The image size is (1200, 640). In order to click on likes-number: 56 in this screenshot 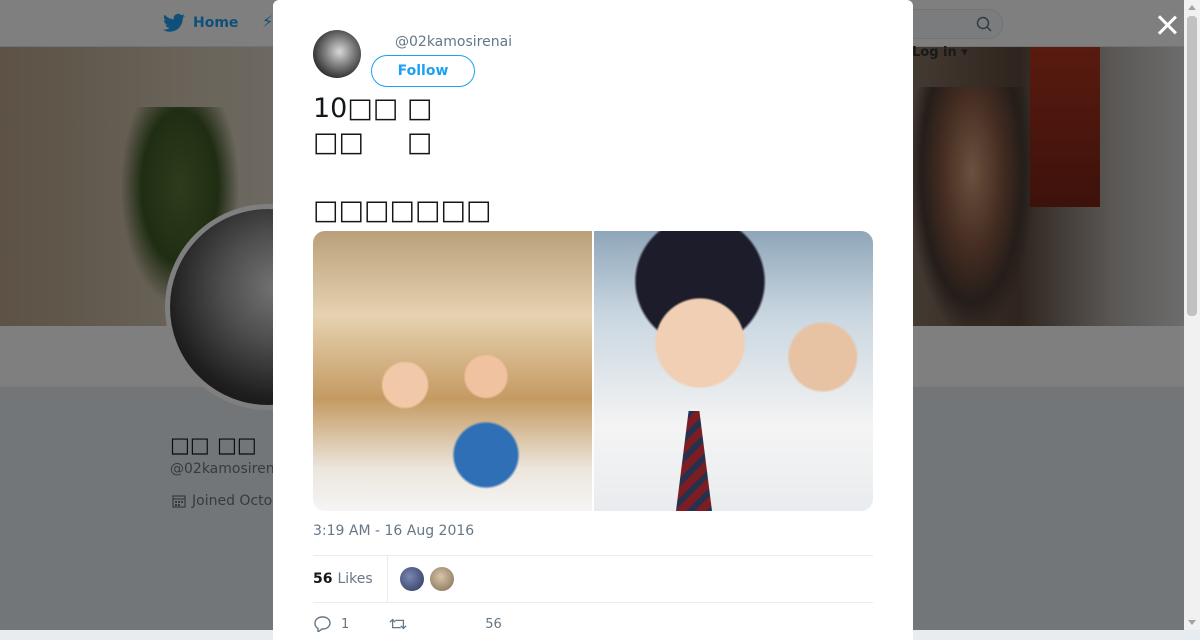, I will do `click(323, 579)`.